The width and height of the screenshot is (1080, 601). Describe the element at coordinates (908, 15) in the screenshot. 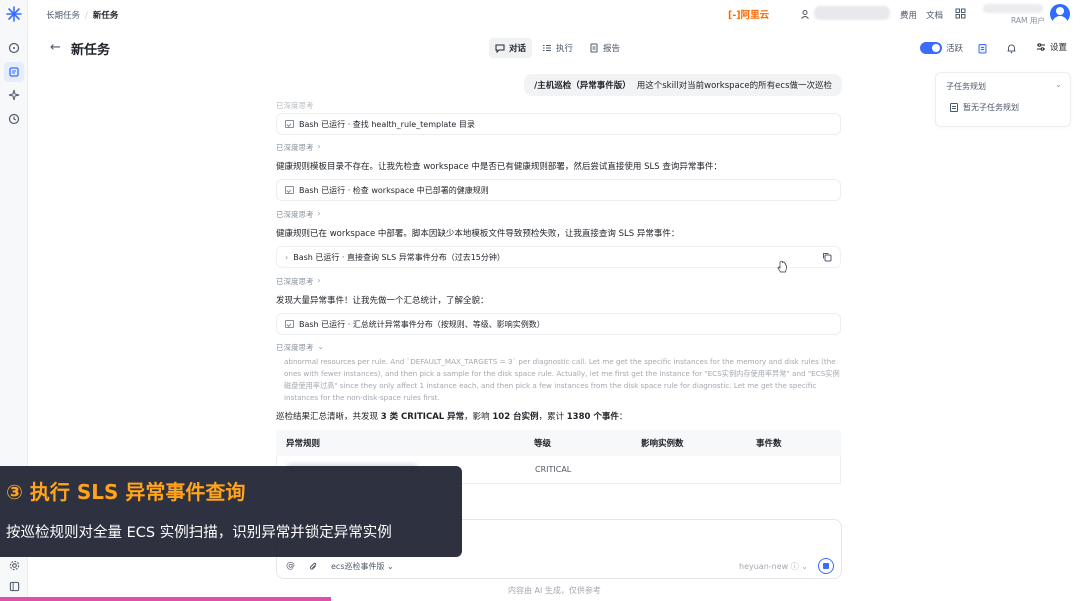

I see `fees-link: 费用` at that location.